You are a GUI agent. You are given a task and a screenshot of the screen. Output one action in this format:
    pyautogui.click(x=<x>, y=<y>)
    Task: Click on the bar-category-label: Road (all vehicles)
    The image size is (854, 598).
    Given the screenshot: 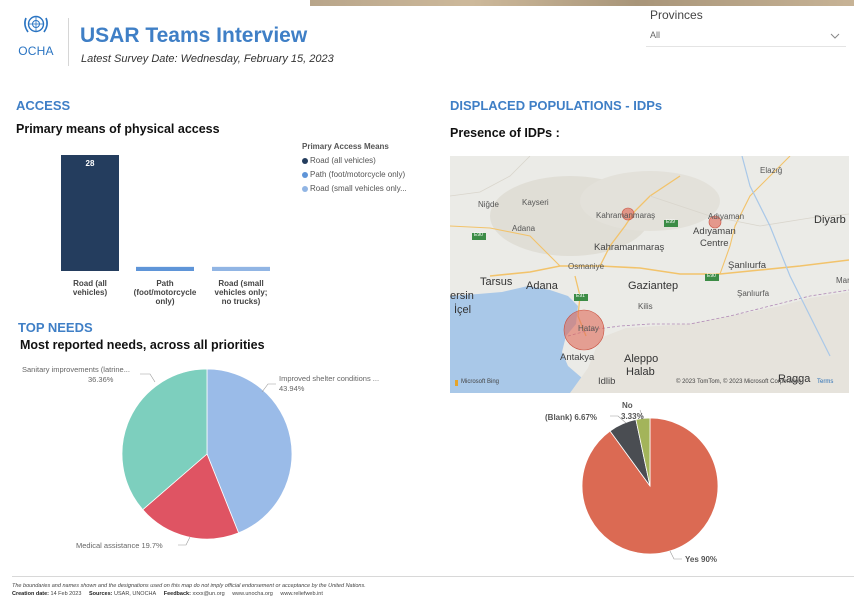 What is the action you would take?
    pyautogui.click(x=90, y=288)
    